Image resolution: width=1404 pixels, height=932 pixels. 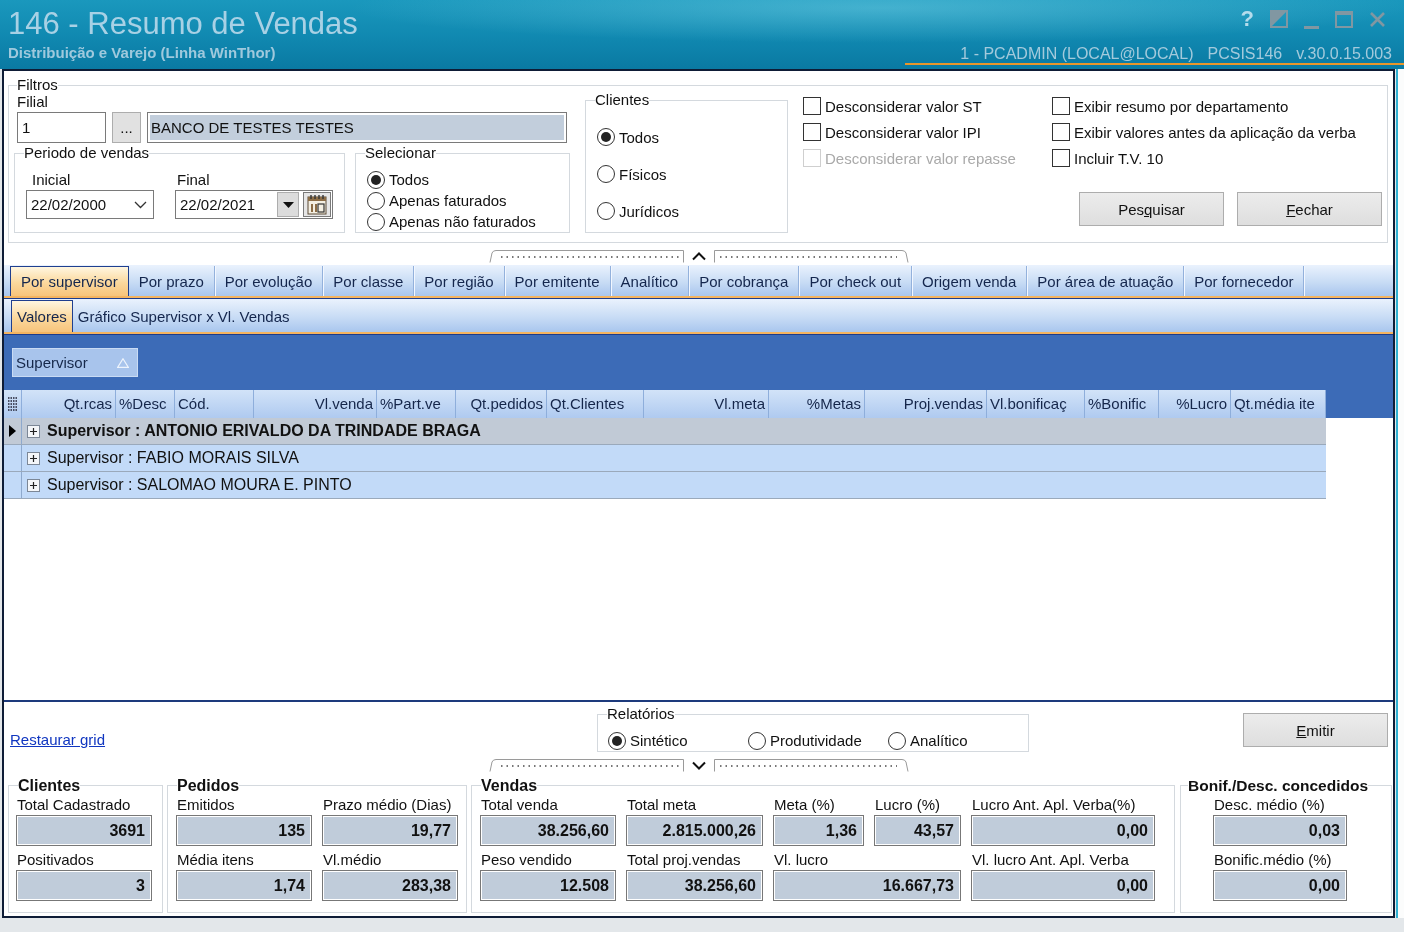 I want to click on tab: Por prazo, so click(x=171, y=281).